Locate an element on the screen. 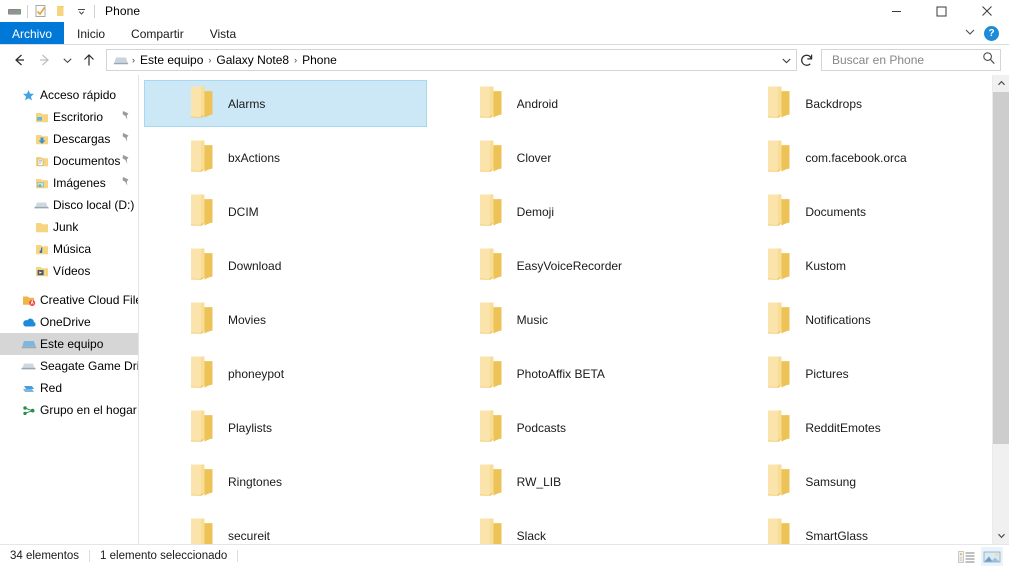  file-item: Download is located at coordinates (285, 265).